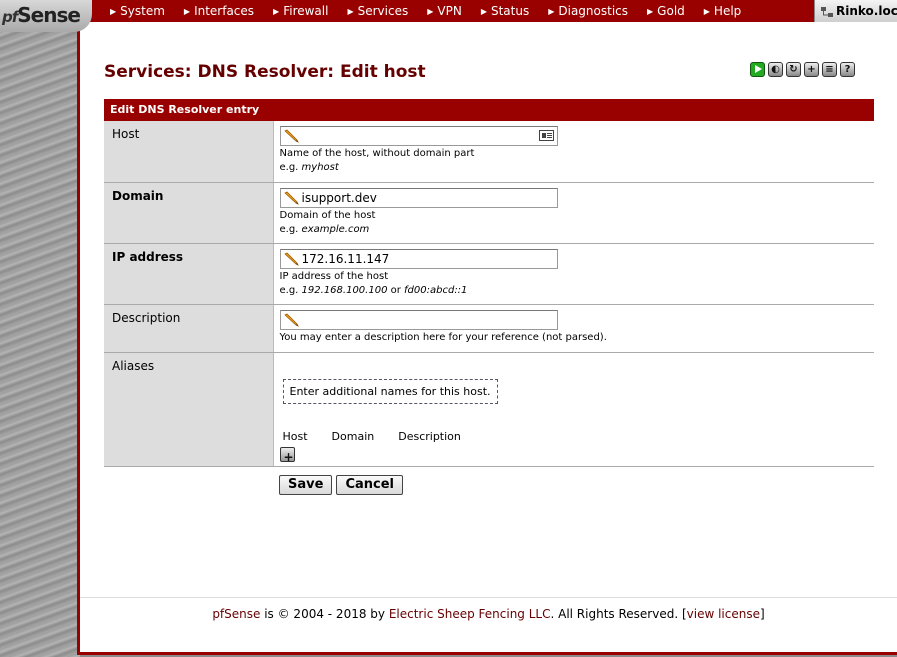 The width and height of the screenshot is (897, 657). What do you see at coordinates (40, 328) in the screenshot?
I see `background-pattern` at bounding box center [40, 328].